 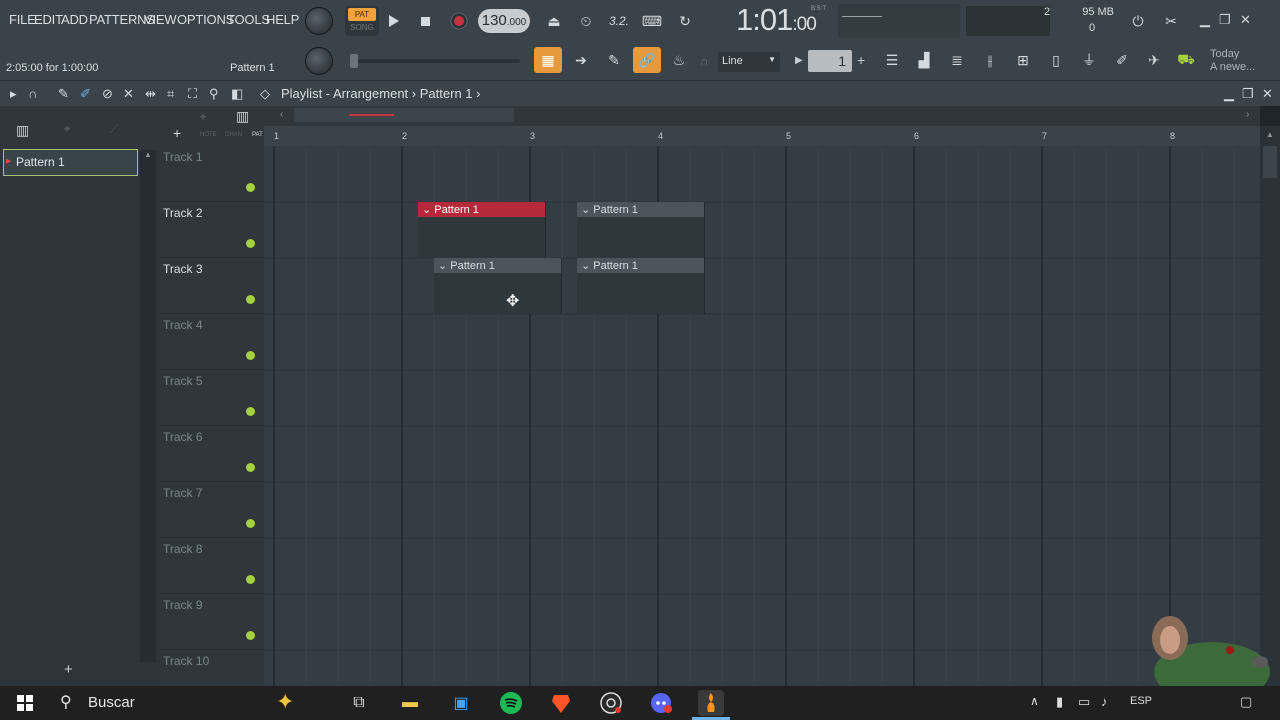 I want to click on track-header: Track 2, so click(x=212, y=230).